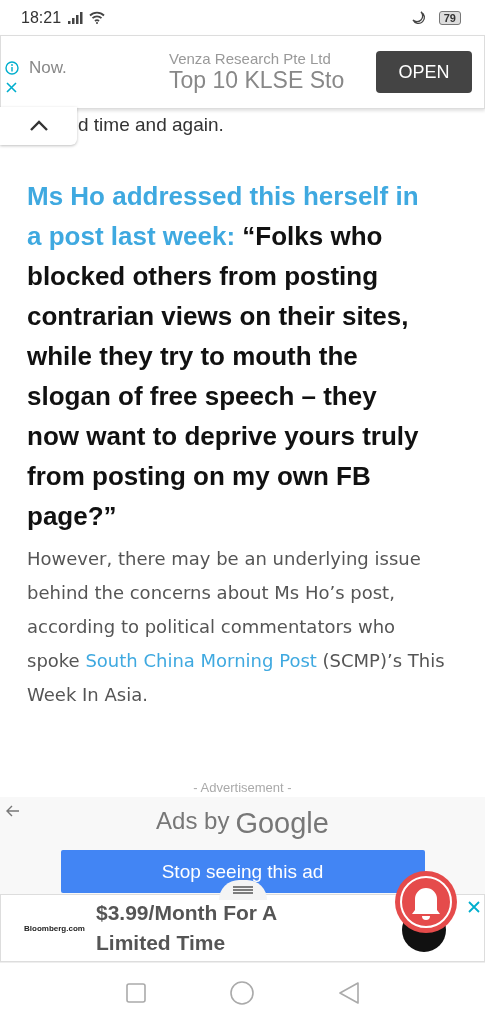 This screenshot has width=485, height=1023. What do you see at coordinates (41, 17) in the screenshot?
I see `clock: 18:21` at bounding box center [41, 17].